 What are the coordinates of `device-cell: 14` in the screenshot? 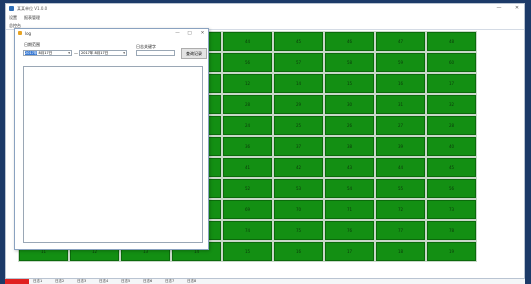 It's located at (298, 83).